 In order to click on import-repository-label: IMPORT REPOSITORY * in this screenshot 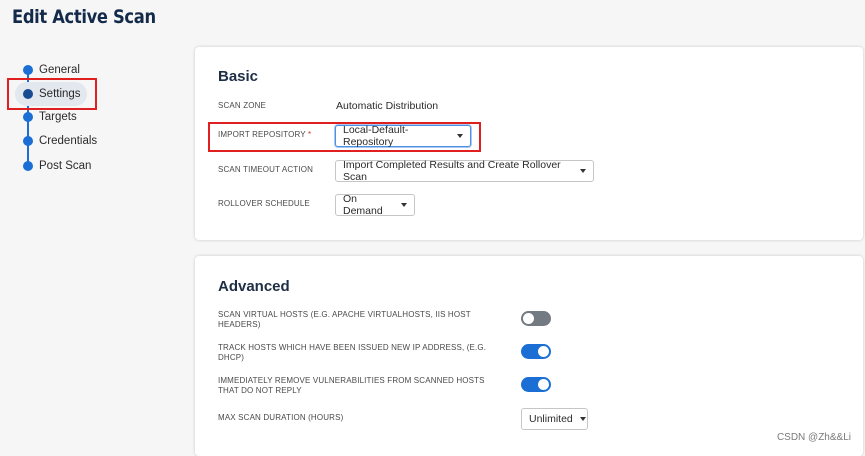, I will do `click(264, 135)`.